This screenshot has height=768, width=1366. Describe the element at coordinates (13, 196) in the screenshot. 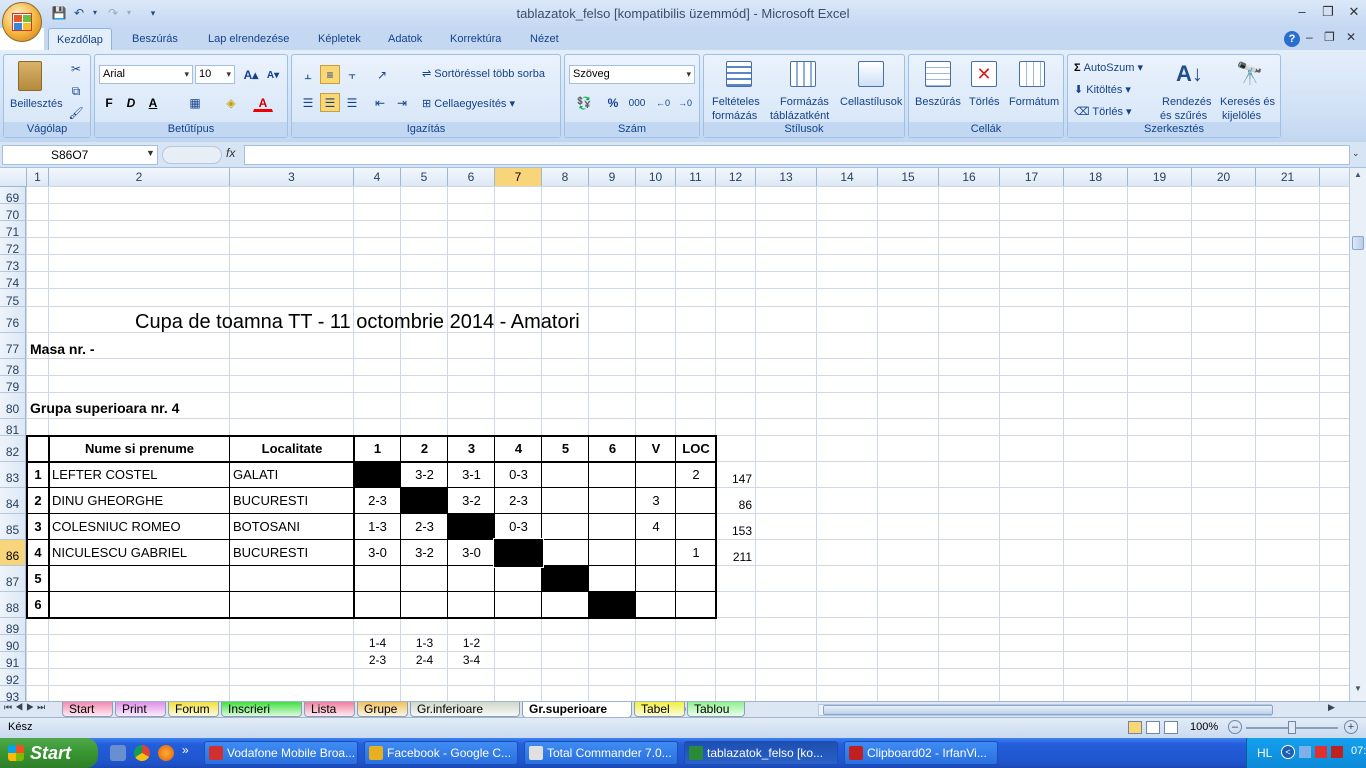

I see `row-header: 69` at that location.